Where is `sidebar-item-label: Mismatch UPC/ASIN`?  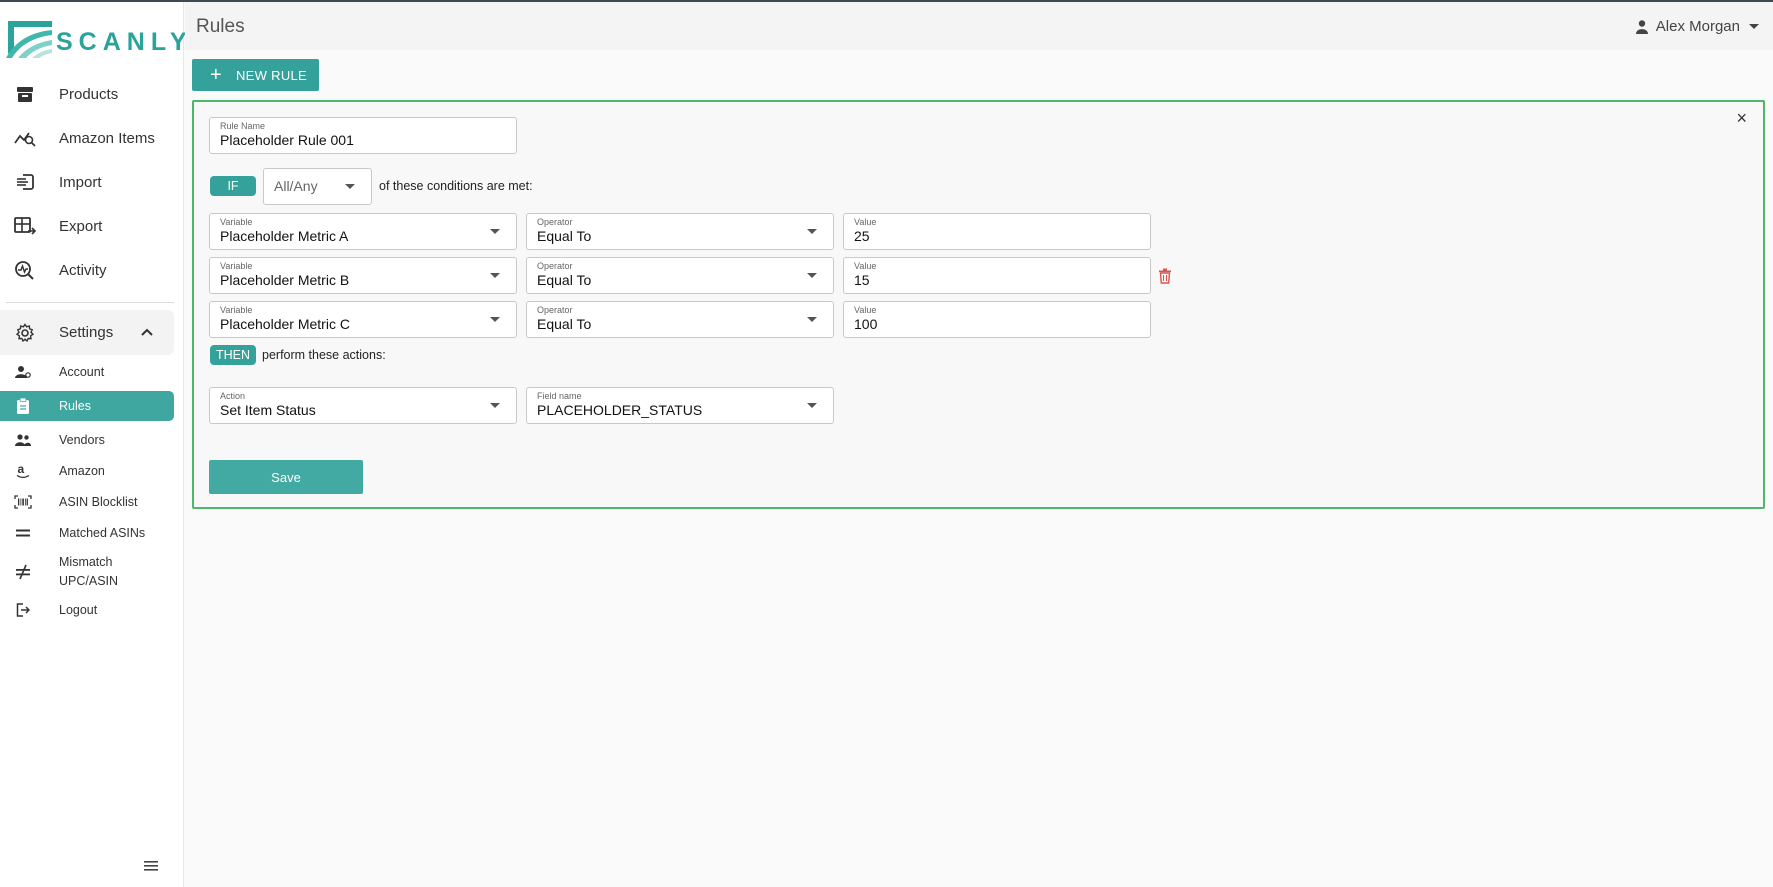 sidebar-item-label: Mismatch UPC/ASIN is located at coordinates (88, 572).